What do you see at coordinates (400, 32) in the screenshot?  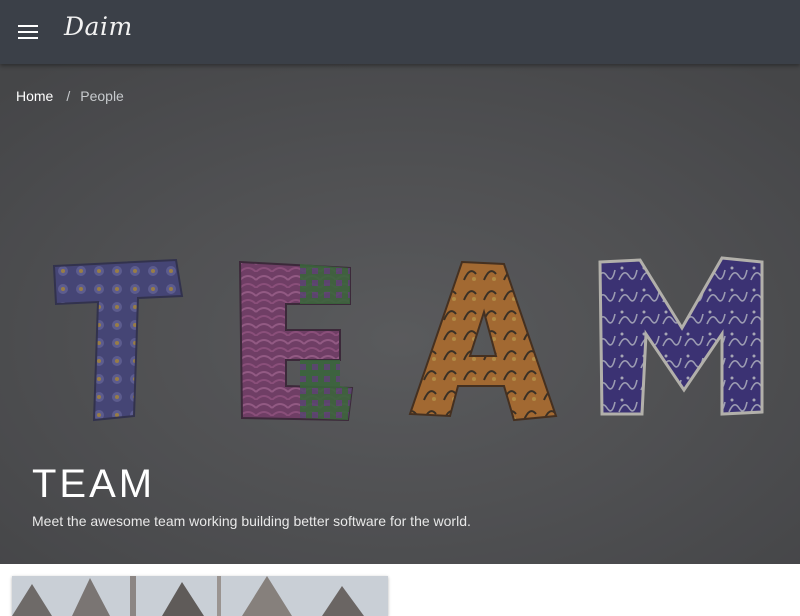 I see `top-app-bar: Daim` at bounding box center [400, 32].